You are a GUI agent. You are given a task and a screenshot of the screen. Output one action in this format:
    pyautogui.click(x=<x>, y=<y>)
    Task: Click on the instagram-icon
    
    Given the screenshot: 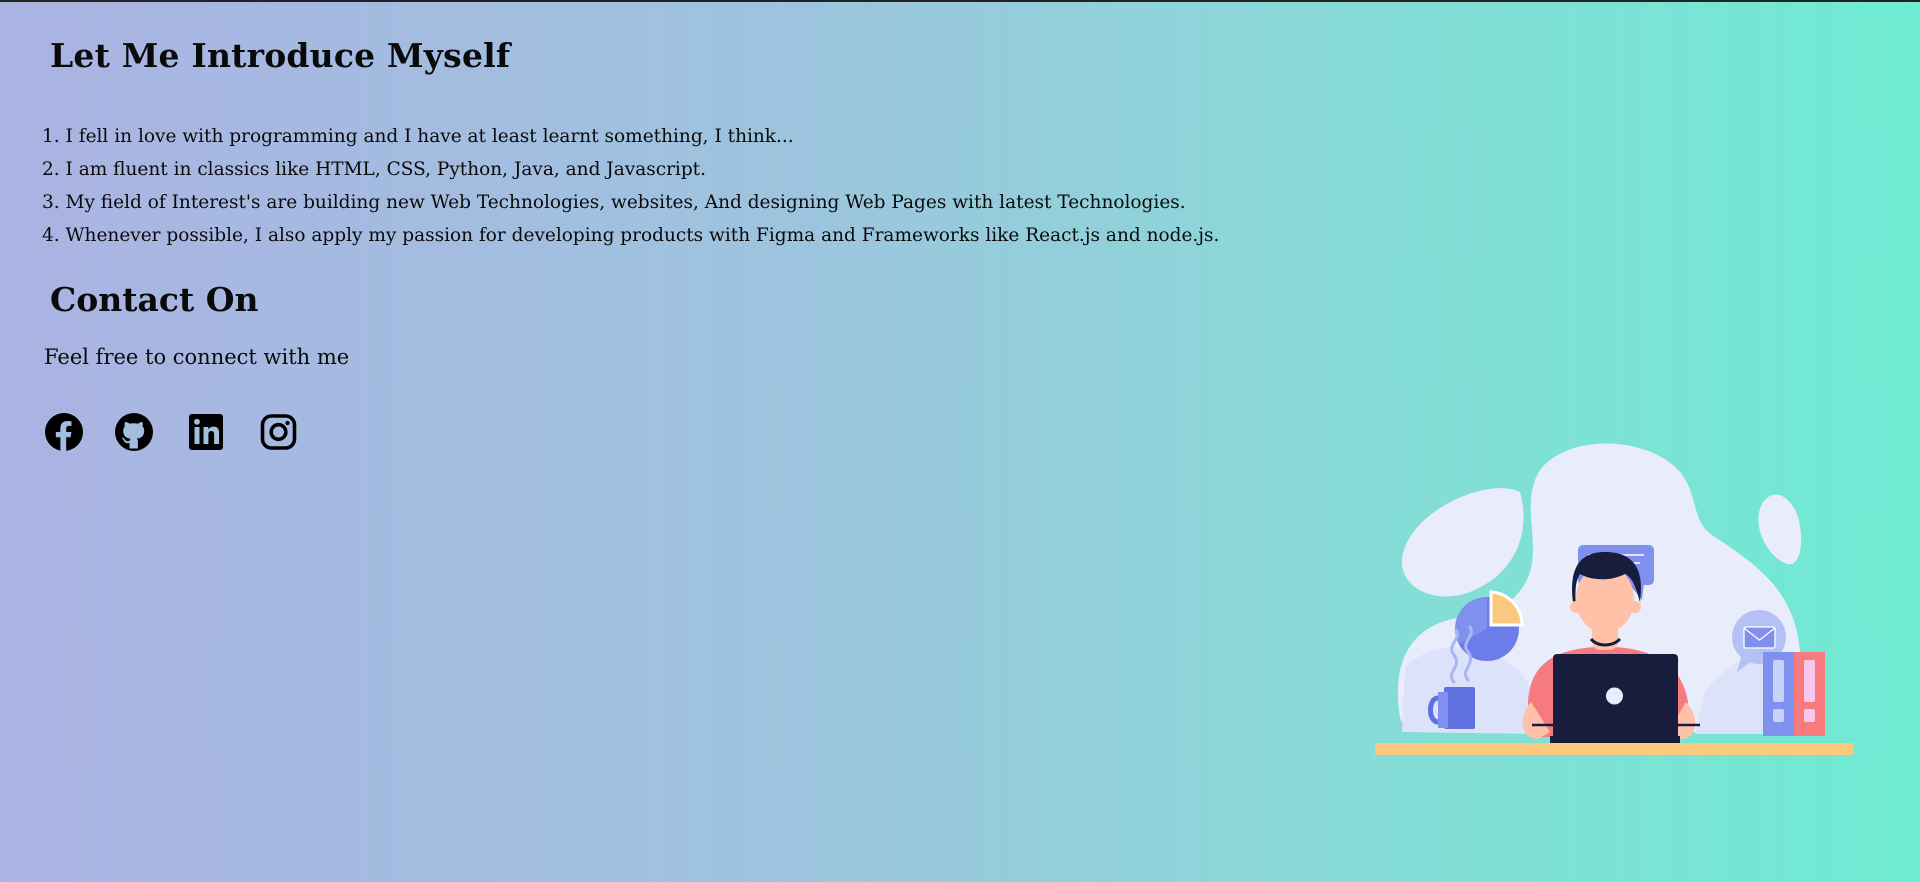 What is the action you would take?
    pyautogui.click(x=278, y=432)
    